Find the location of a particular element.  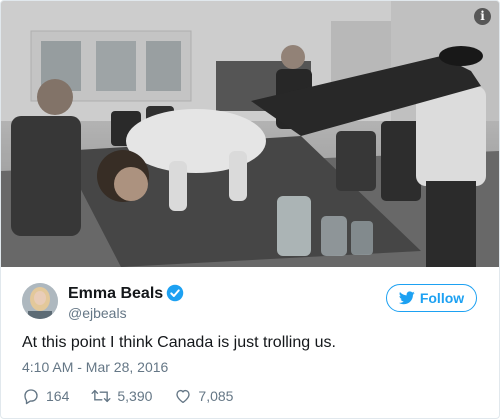

display-name: Emma Beals is located at coordinates (115, 294).